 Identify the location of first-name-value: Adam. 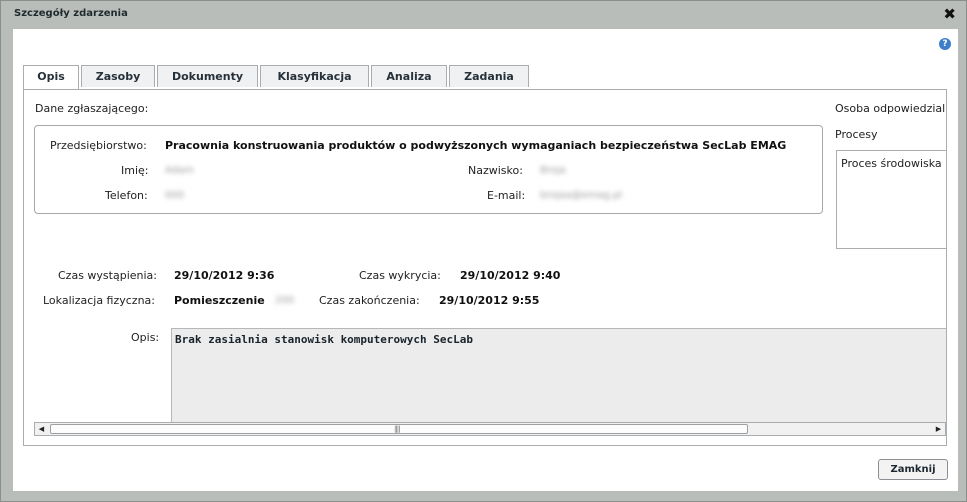
(179, 170).